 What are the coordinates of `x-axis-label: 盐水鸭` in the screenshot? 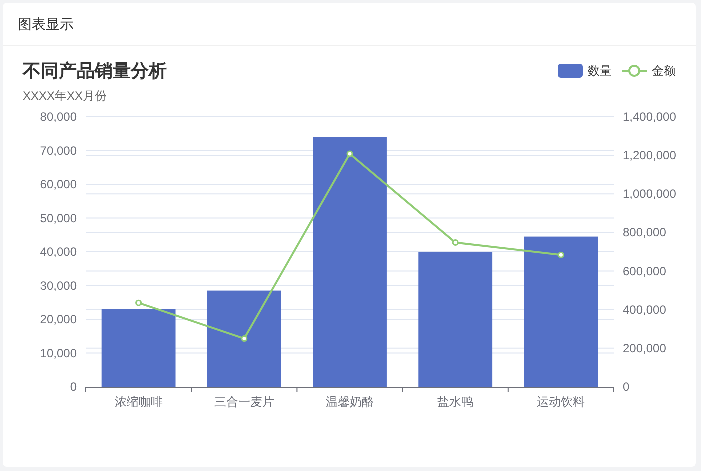 It's located at (456, 402).